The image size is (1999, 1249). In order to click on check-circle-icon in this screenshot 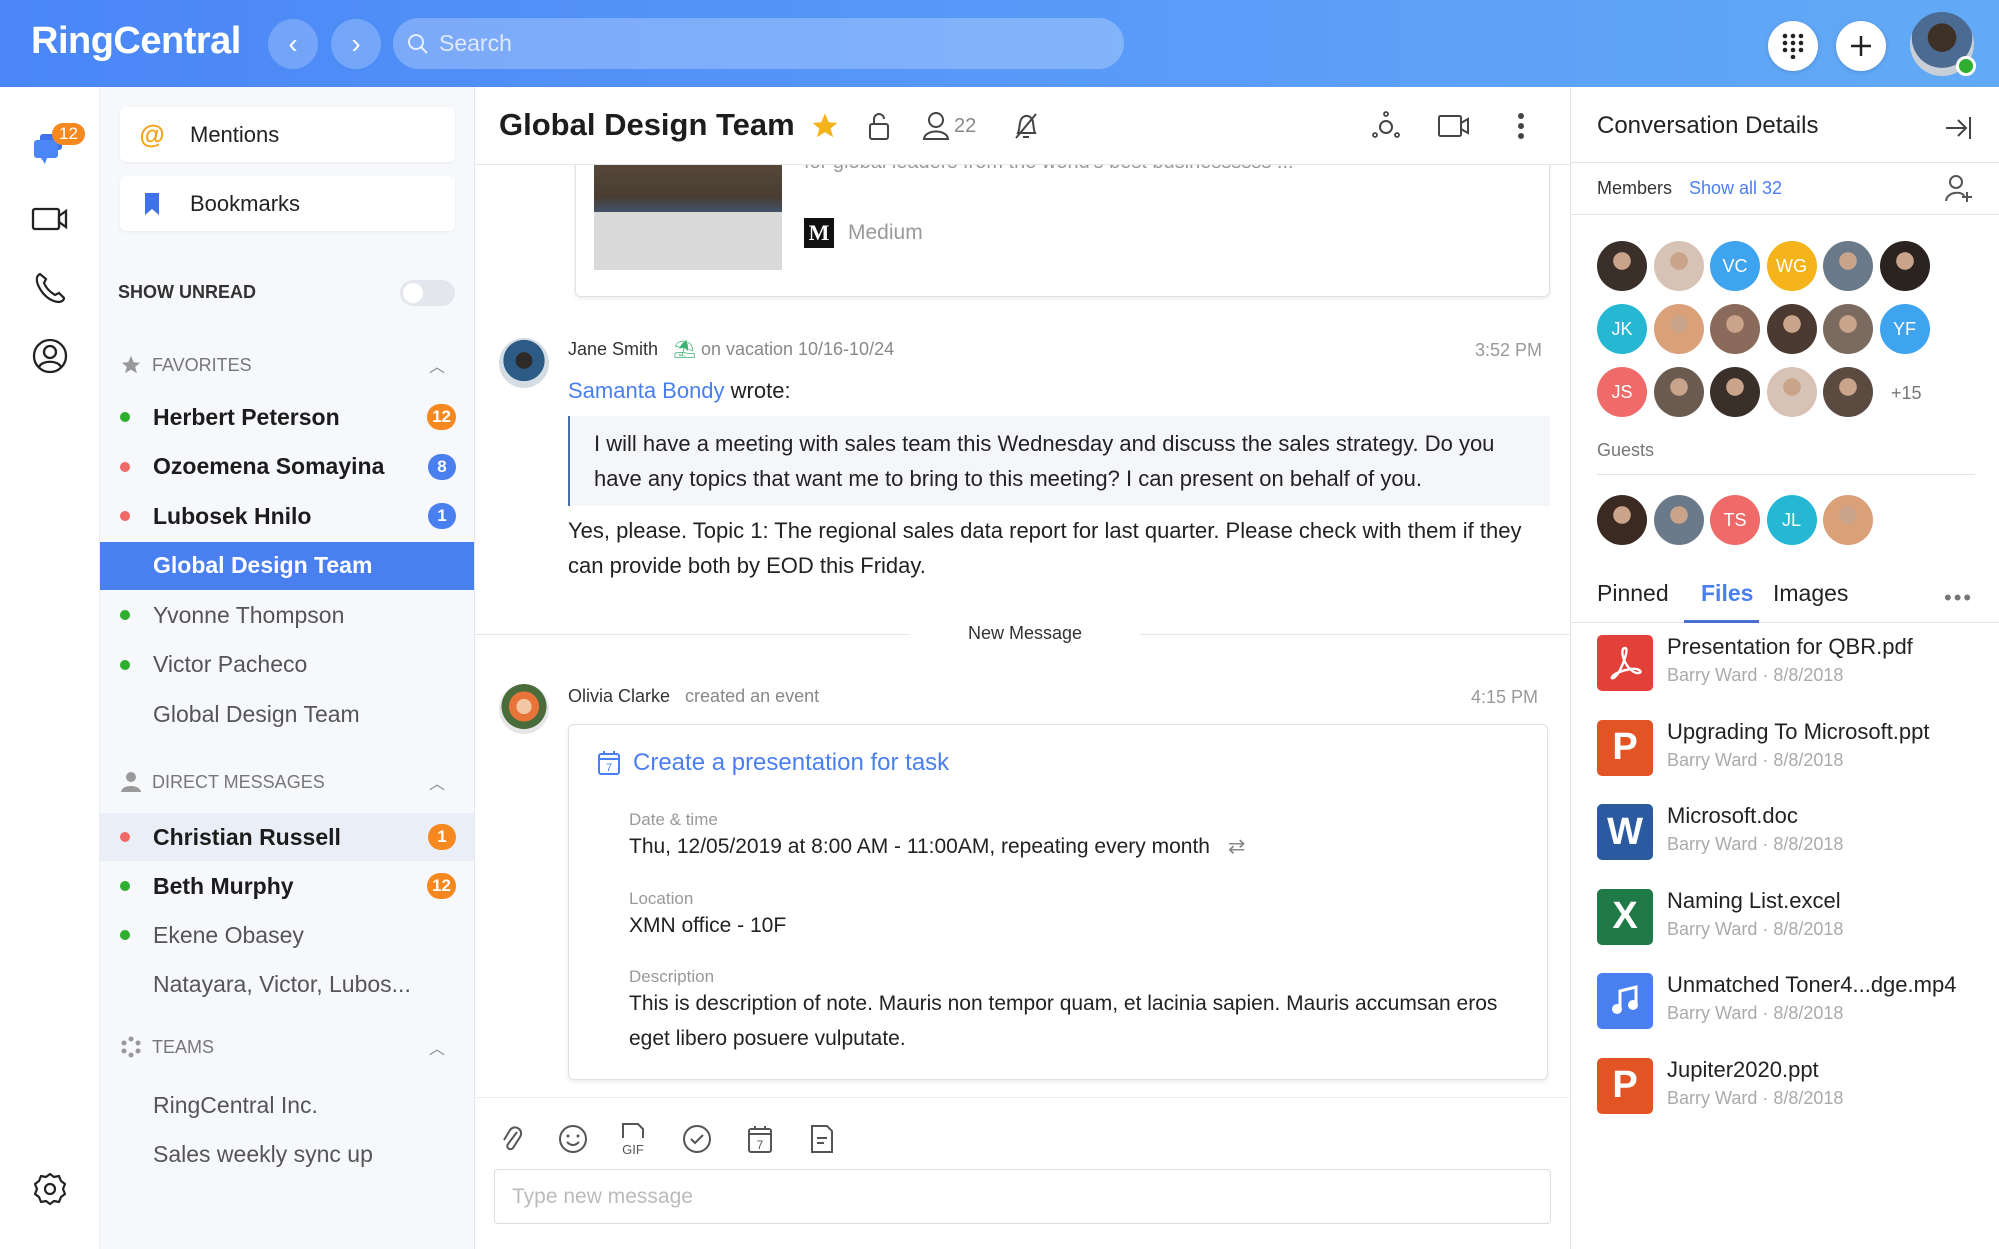, I will do `click(697, 1139)`.